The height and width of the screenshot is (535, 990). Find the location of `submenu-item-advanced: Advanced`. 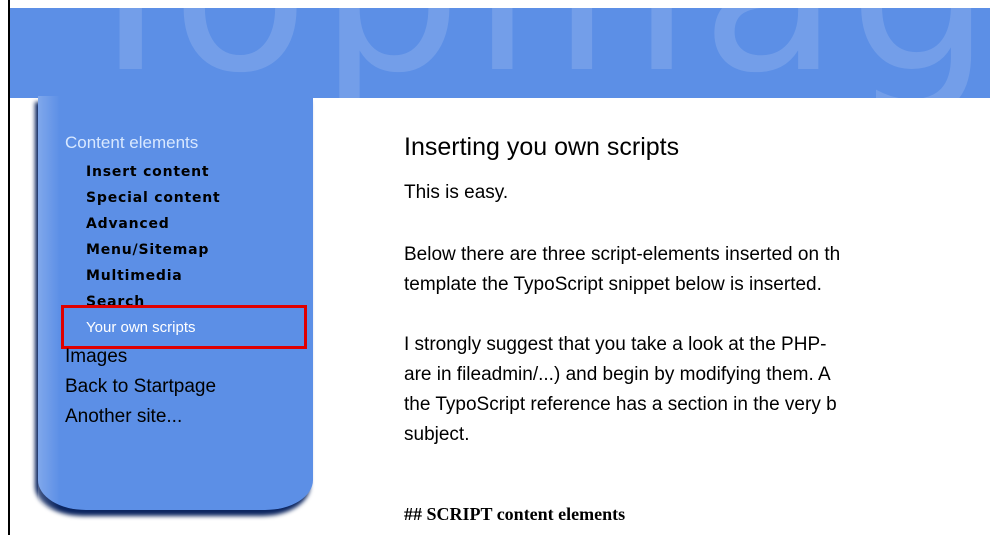

submenu-item-advanced: Advanced is located at coordinates (153, 227).